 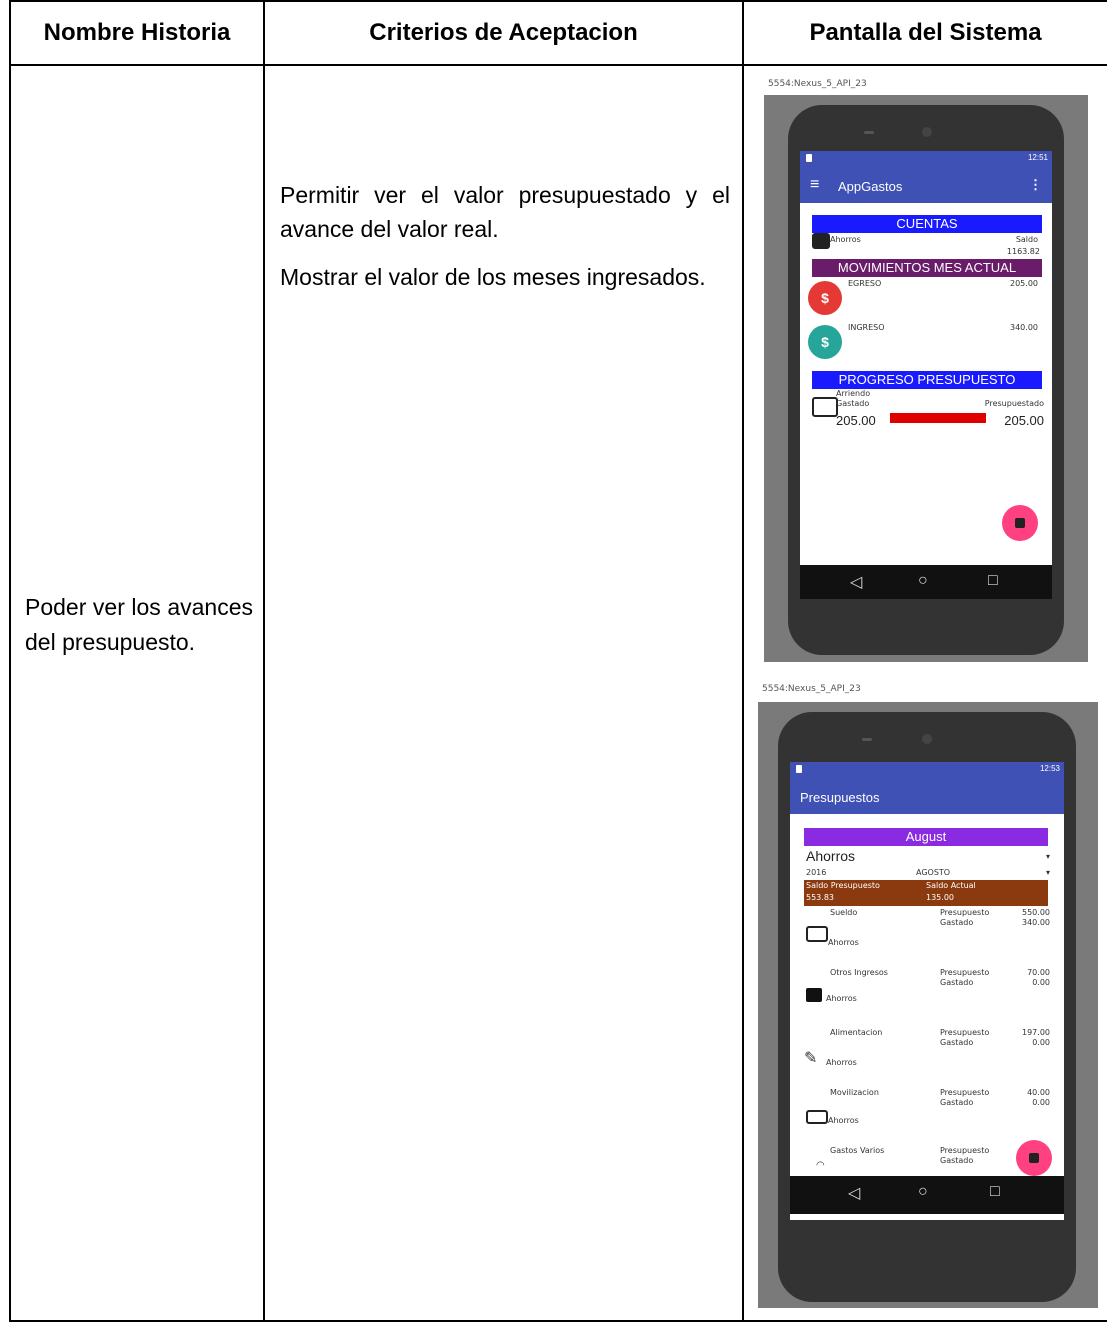 I want to click on saldo-label: Saldo, so click(x=1026, y=239).